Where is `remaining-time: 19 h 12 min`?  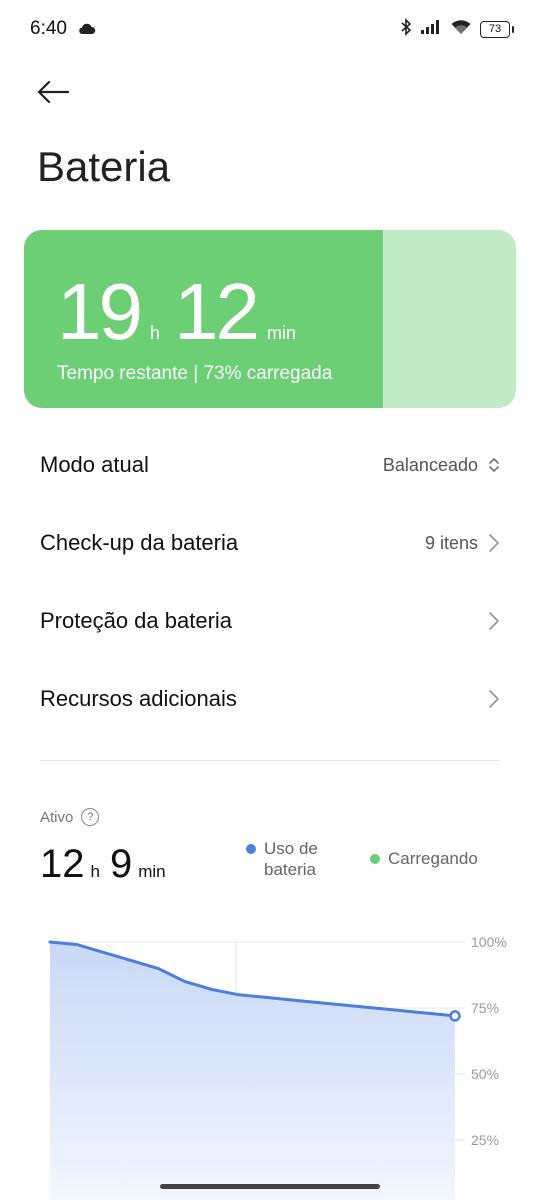
remaining-time: 19 h 12 min is located at coordinates (183, 312).